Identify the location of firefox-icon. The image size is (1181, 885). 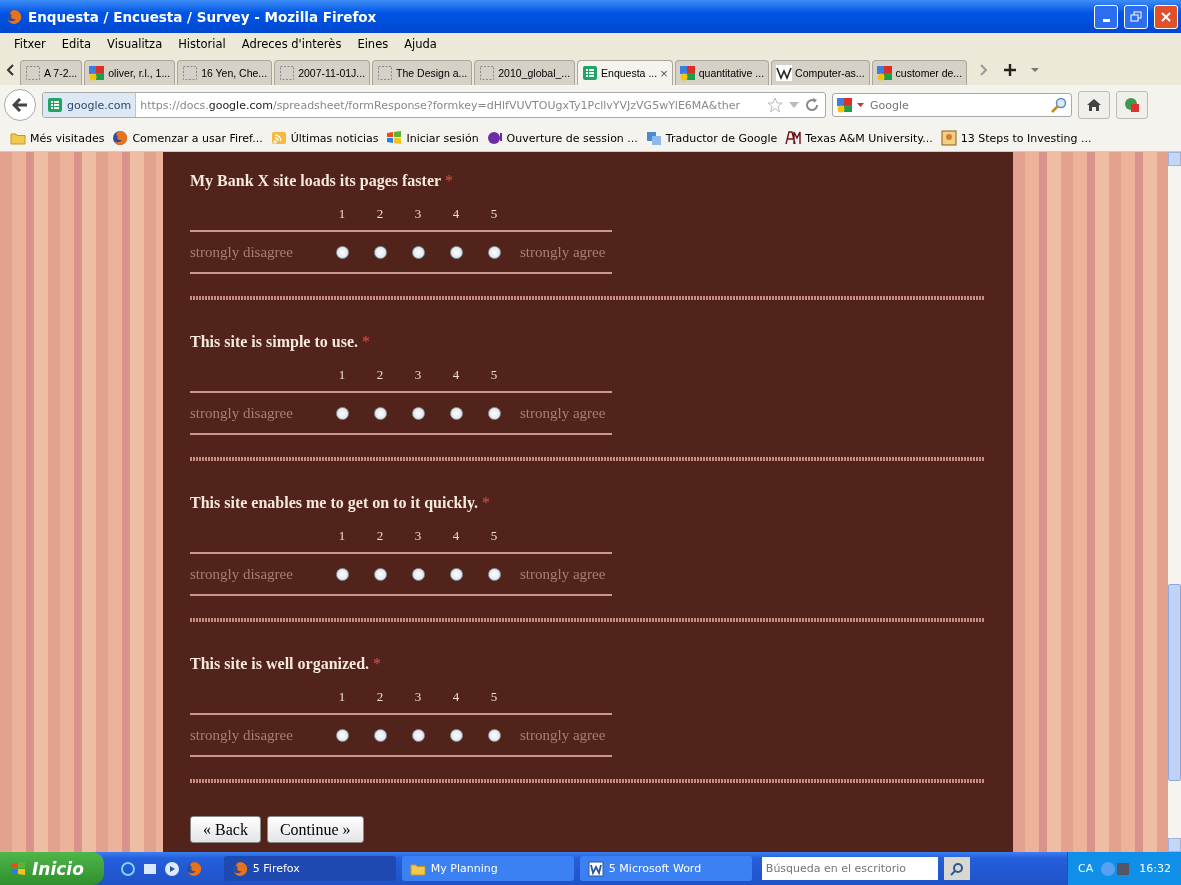
(239, 868).